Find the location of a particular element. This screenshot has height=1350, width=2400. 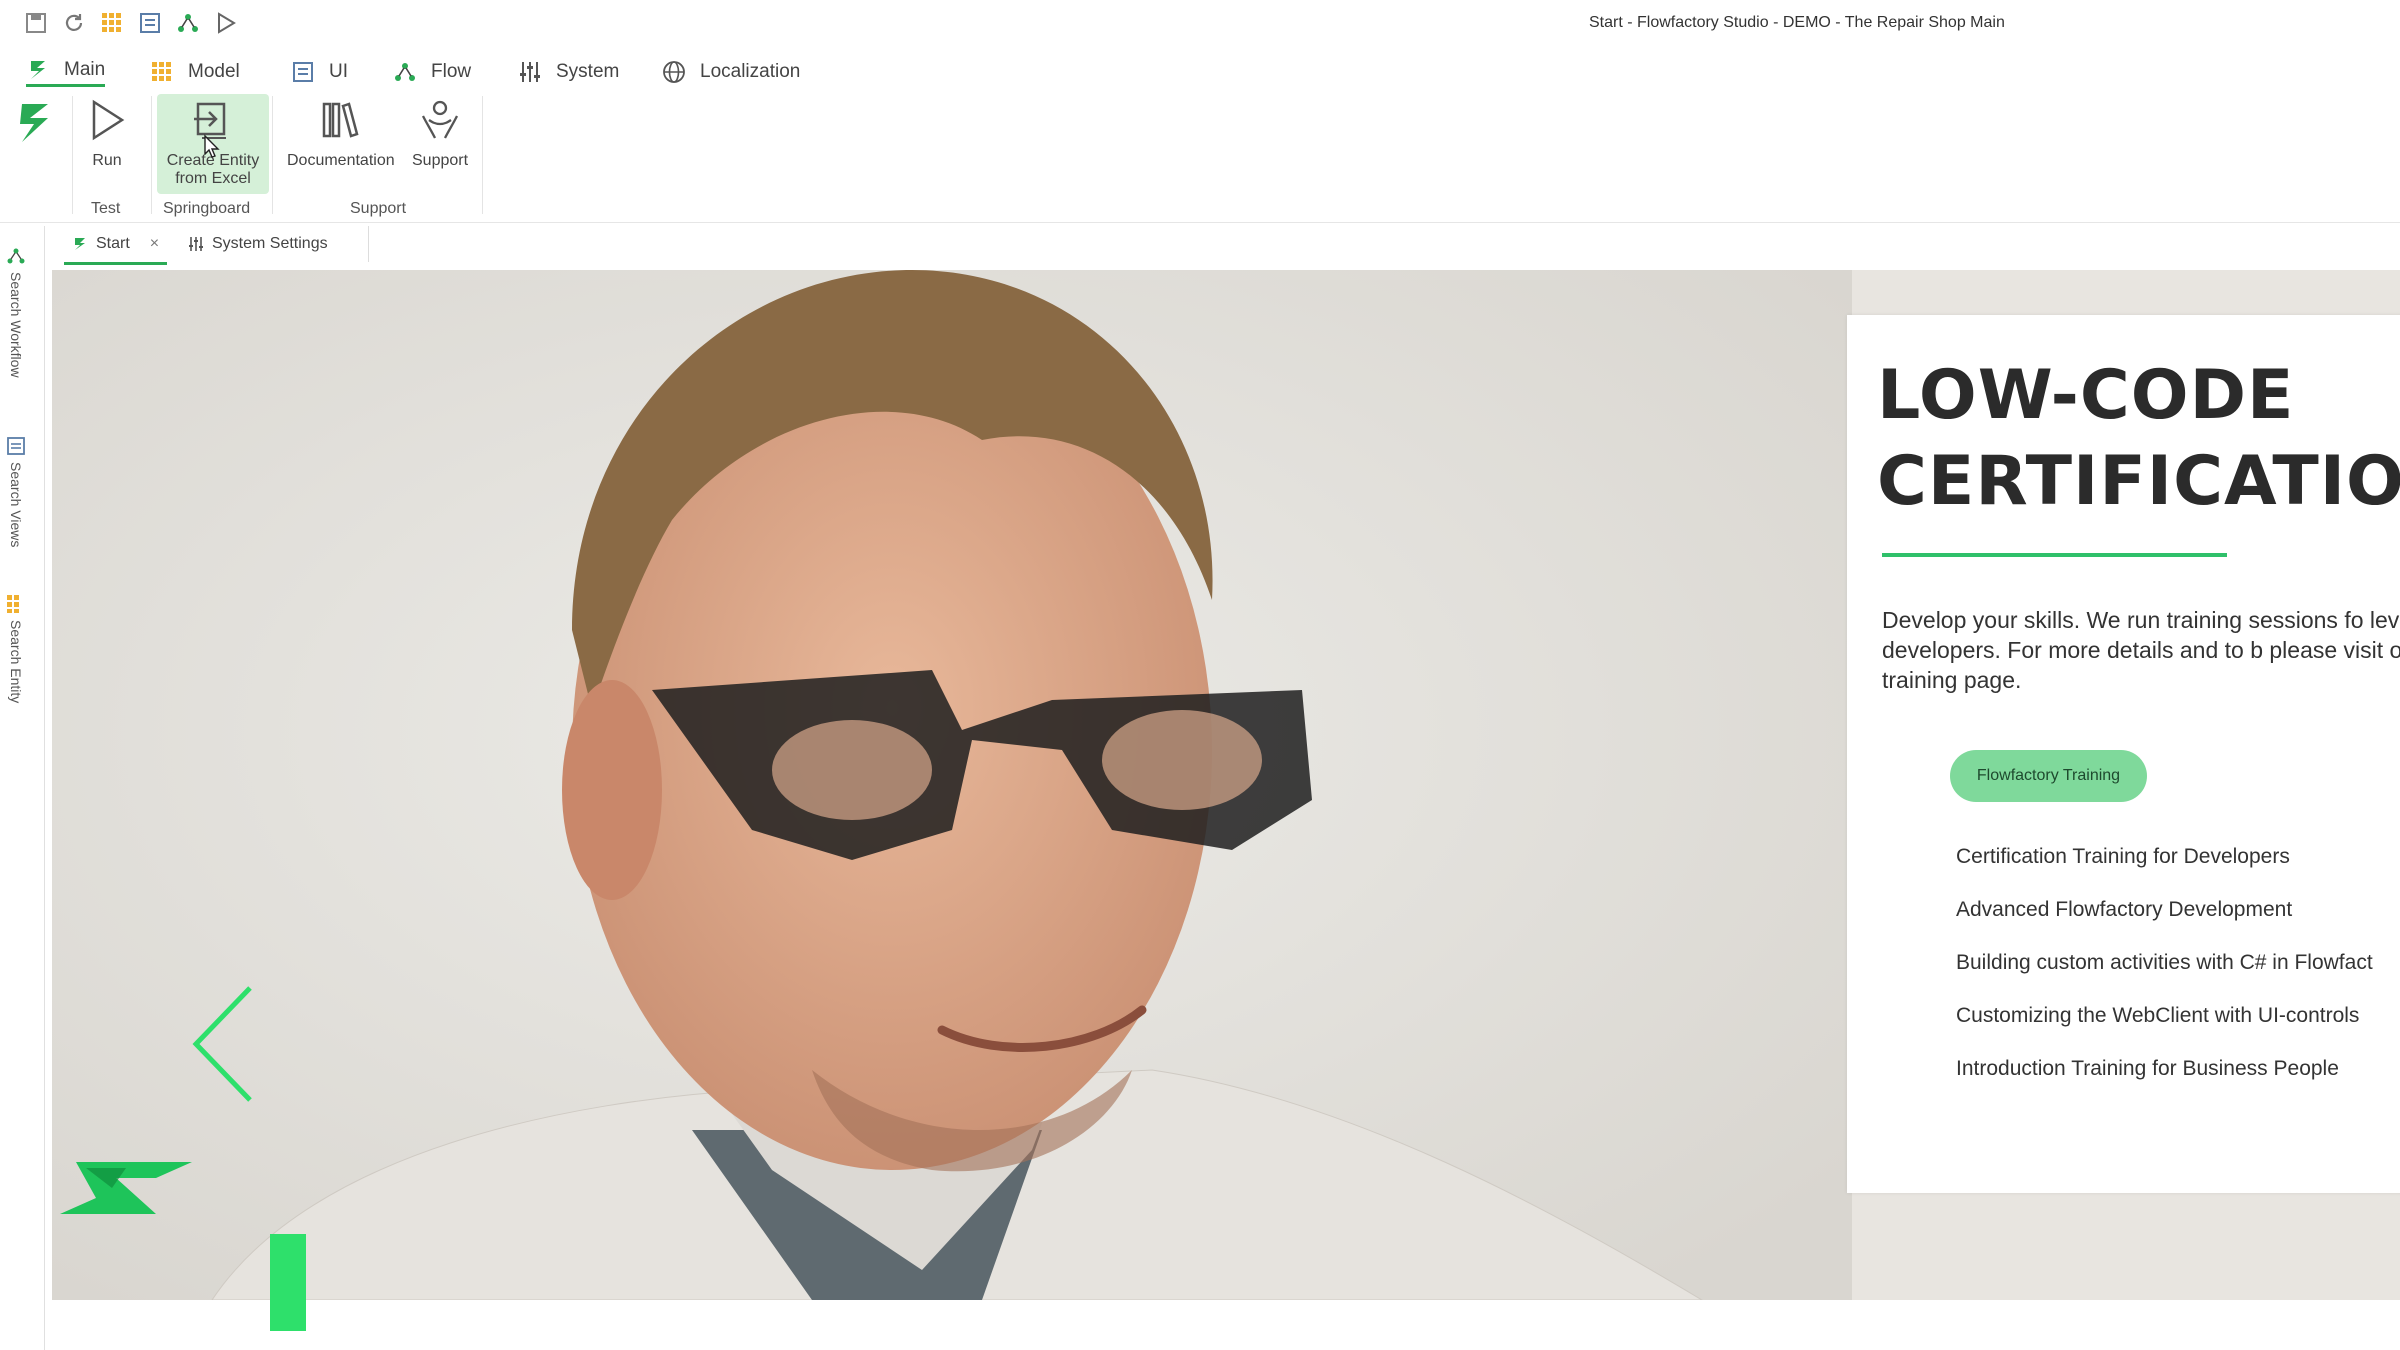

search-workflow-label: Search Workflow is located at coordinates (16, 325).